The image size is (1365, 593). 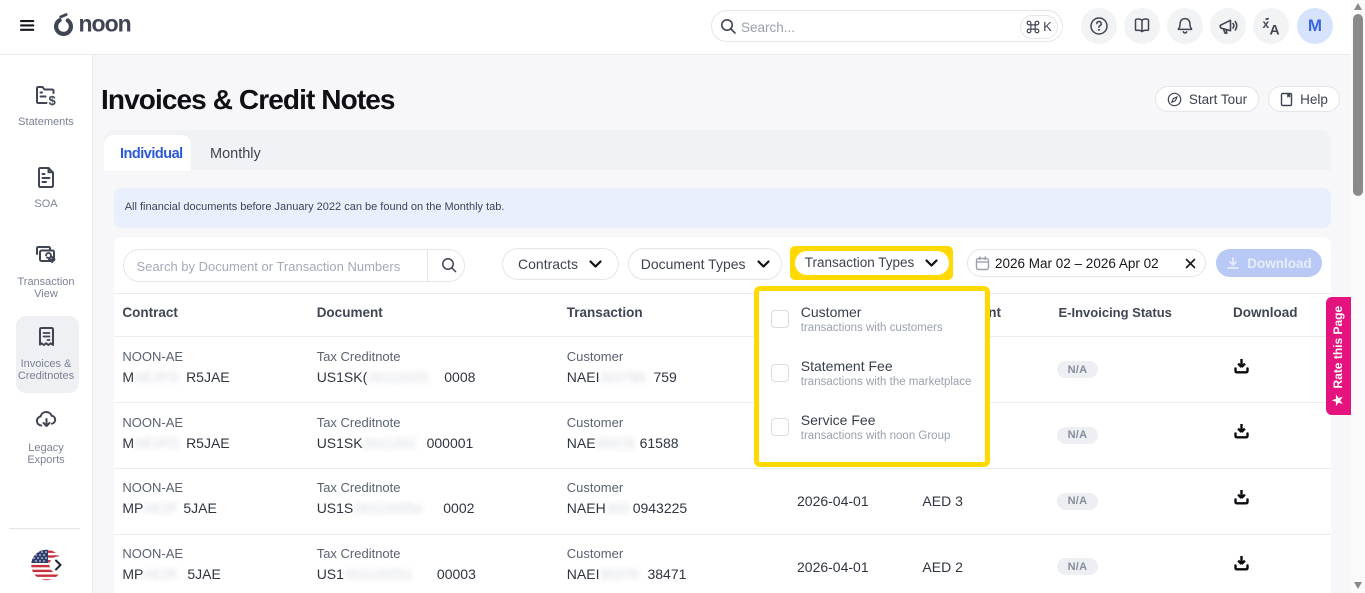 I want to click on svg-text: A, so click(x=1275, y=30).